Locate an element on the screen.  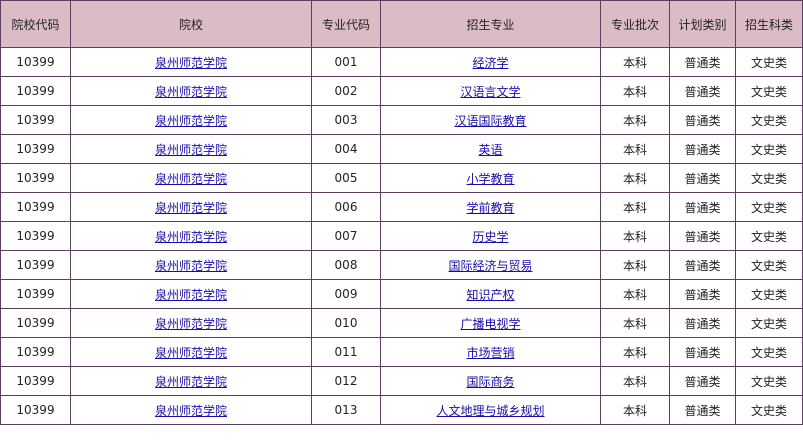
major-link: 知识产权 is located at coordinates (490, 295).